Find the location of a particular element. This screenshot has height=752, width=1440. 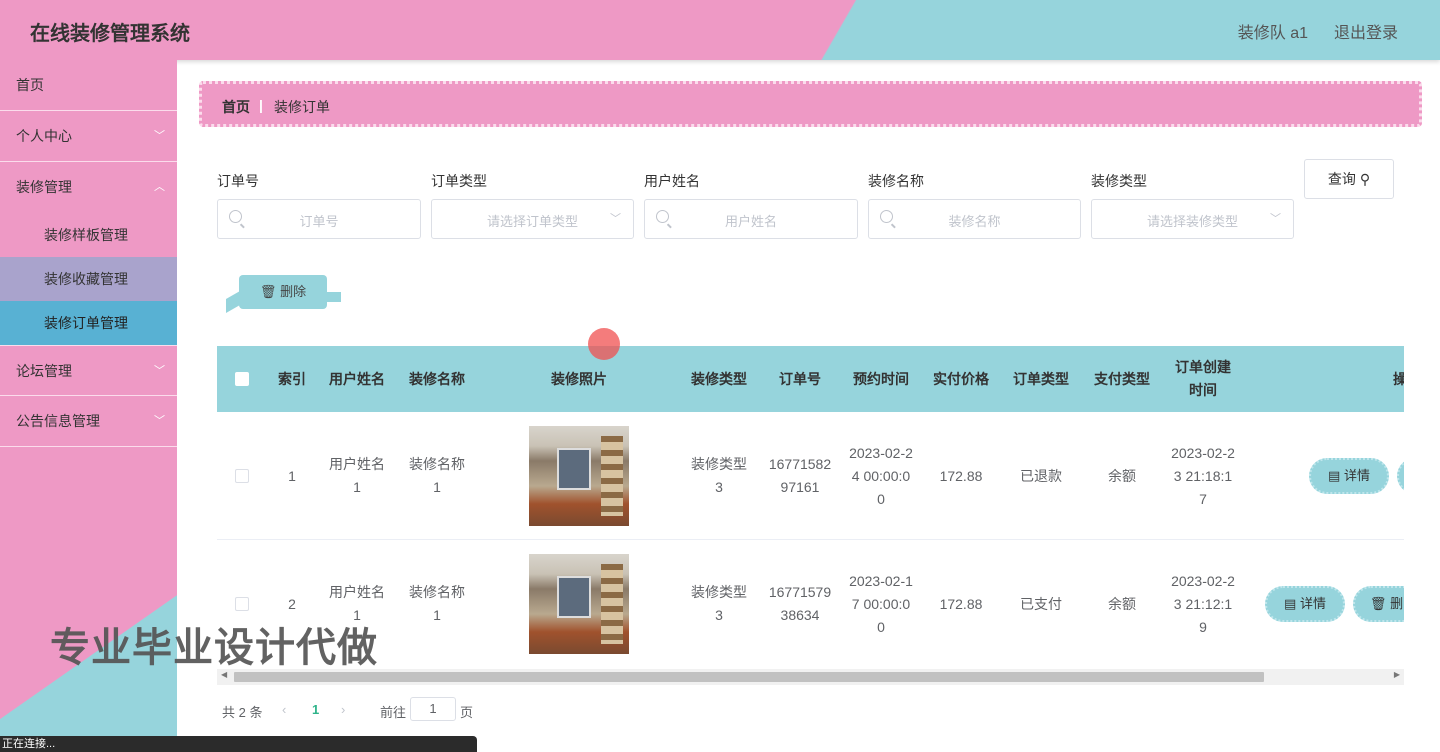

horizontal-scrollbar: ◀ ▶ is located at coordinates (810, 677).